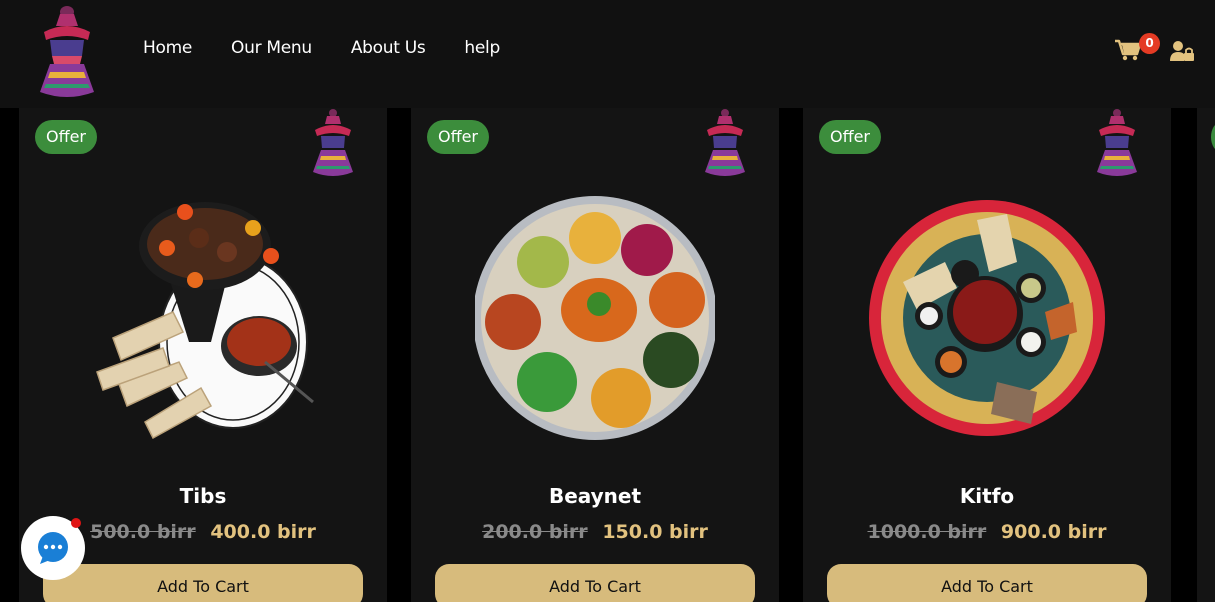  Describe the element at coordinates (203, 496) in the screenshot. I see `product-name: Tibs` at that location.